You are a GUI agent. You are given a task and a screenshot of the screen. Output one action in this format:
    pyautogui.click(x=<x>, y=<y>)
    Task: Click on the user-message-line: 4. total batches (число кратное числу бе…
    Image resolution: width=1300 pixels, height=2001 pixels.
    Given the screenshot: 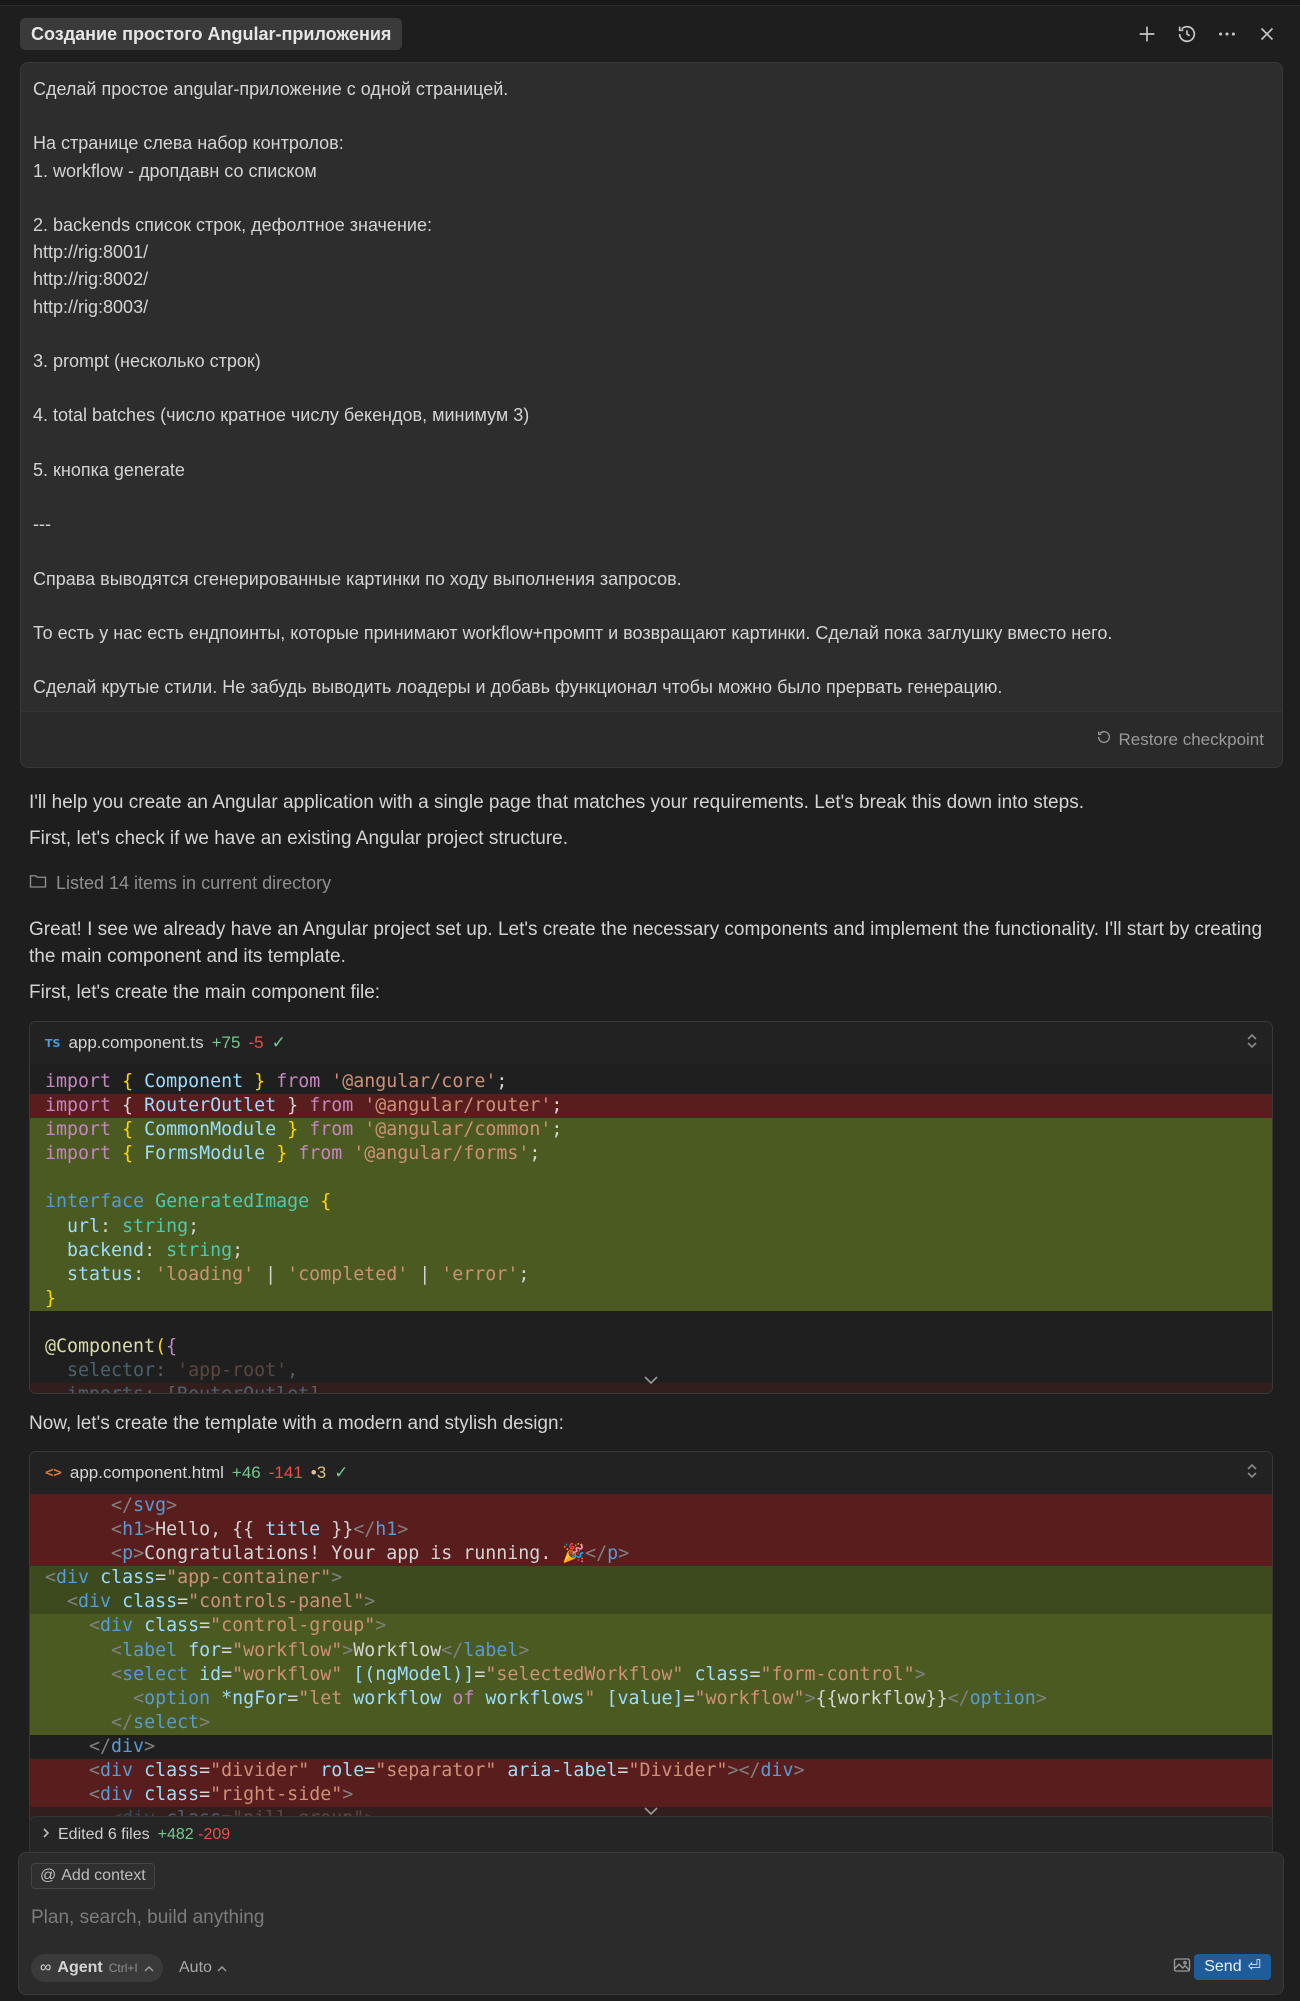 What is the action you would take?
    pyautogui.click(x=281, y=415)
    